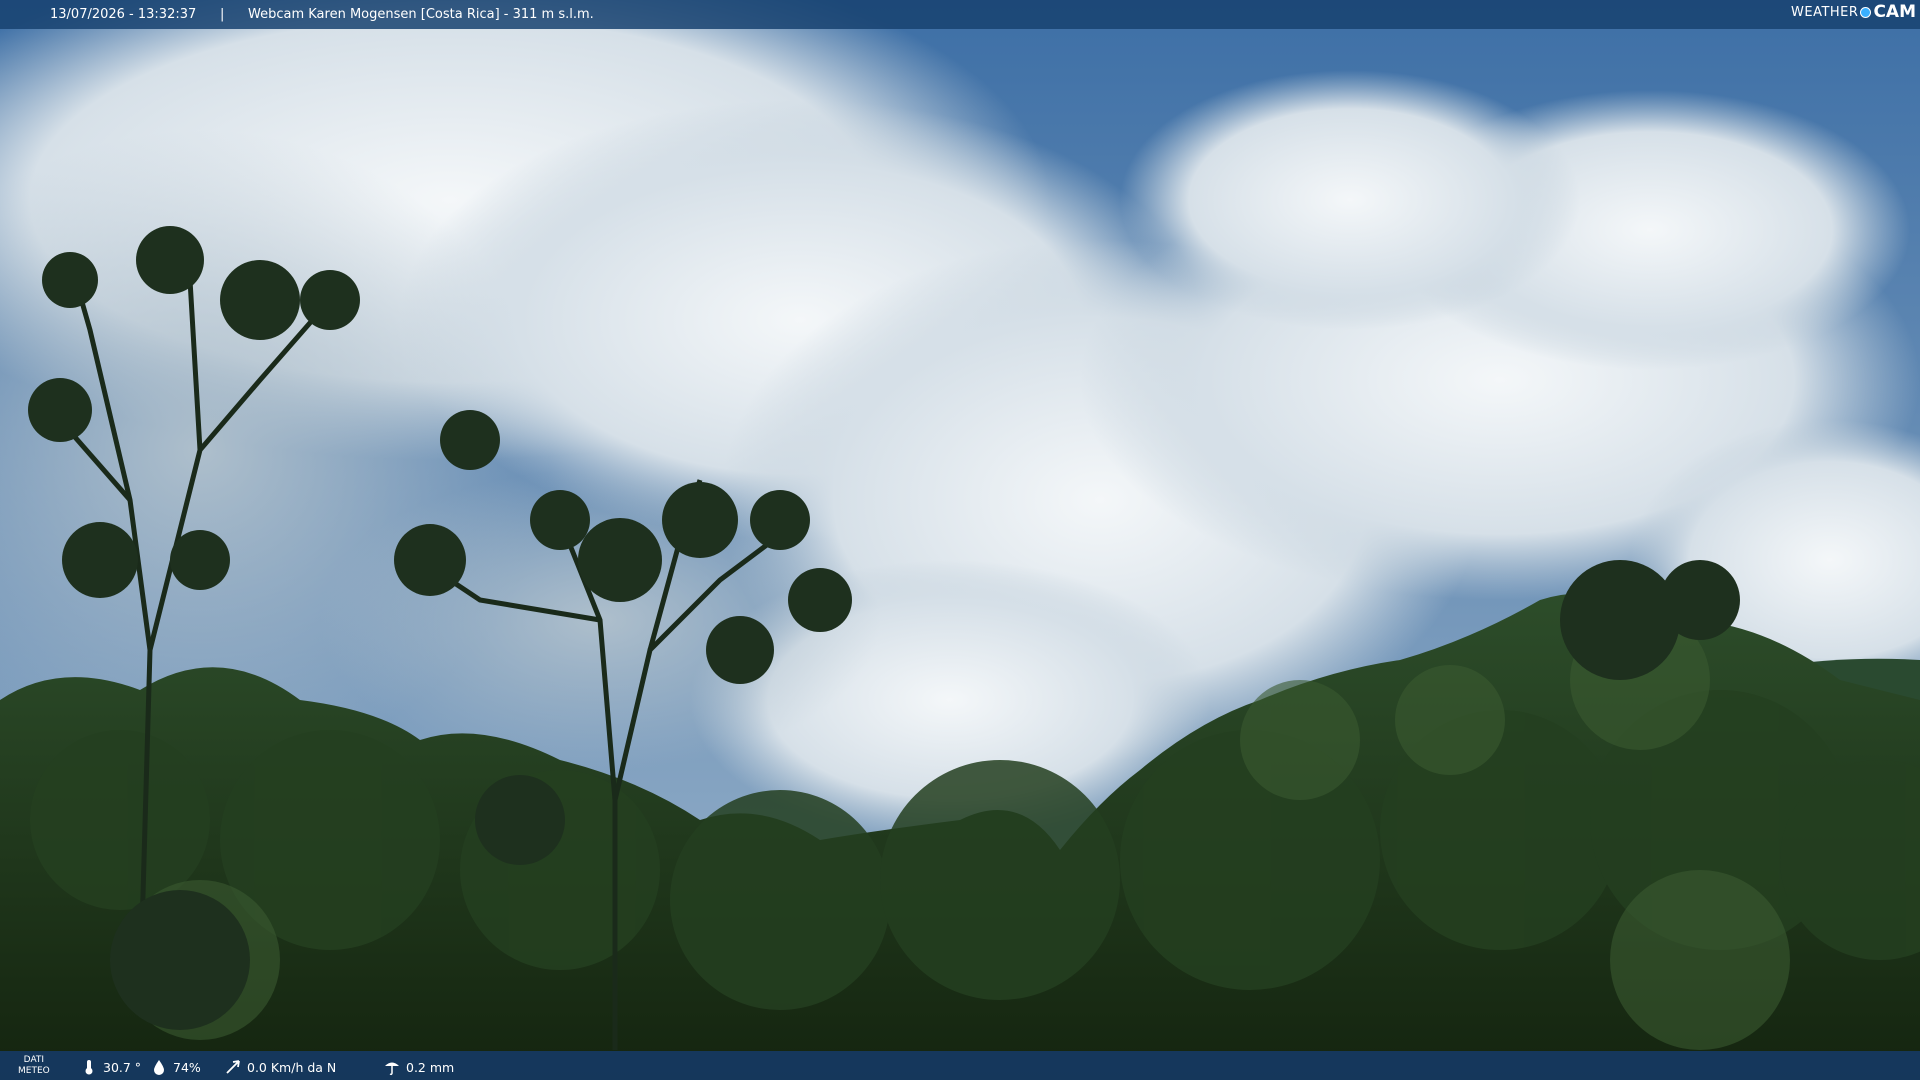 The image size is (1920, 1080). Describe the element at coordinates (1853, 12) in the screenshot. I see `weathercam-logo: WEATHER CAM` at that location.